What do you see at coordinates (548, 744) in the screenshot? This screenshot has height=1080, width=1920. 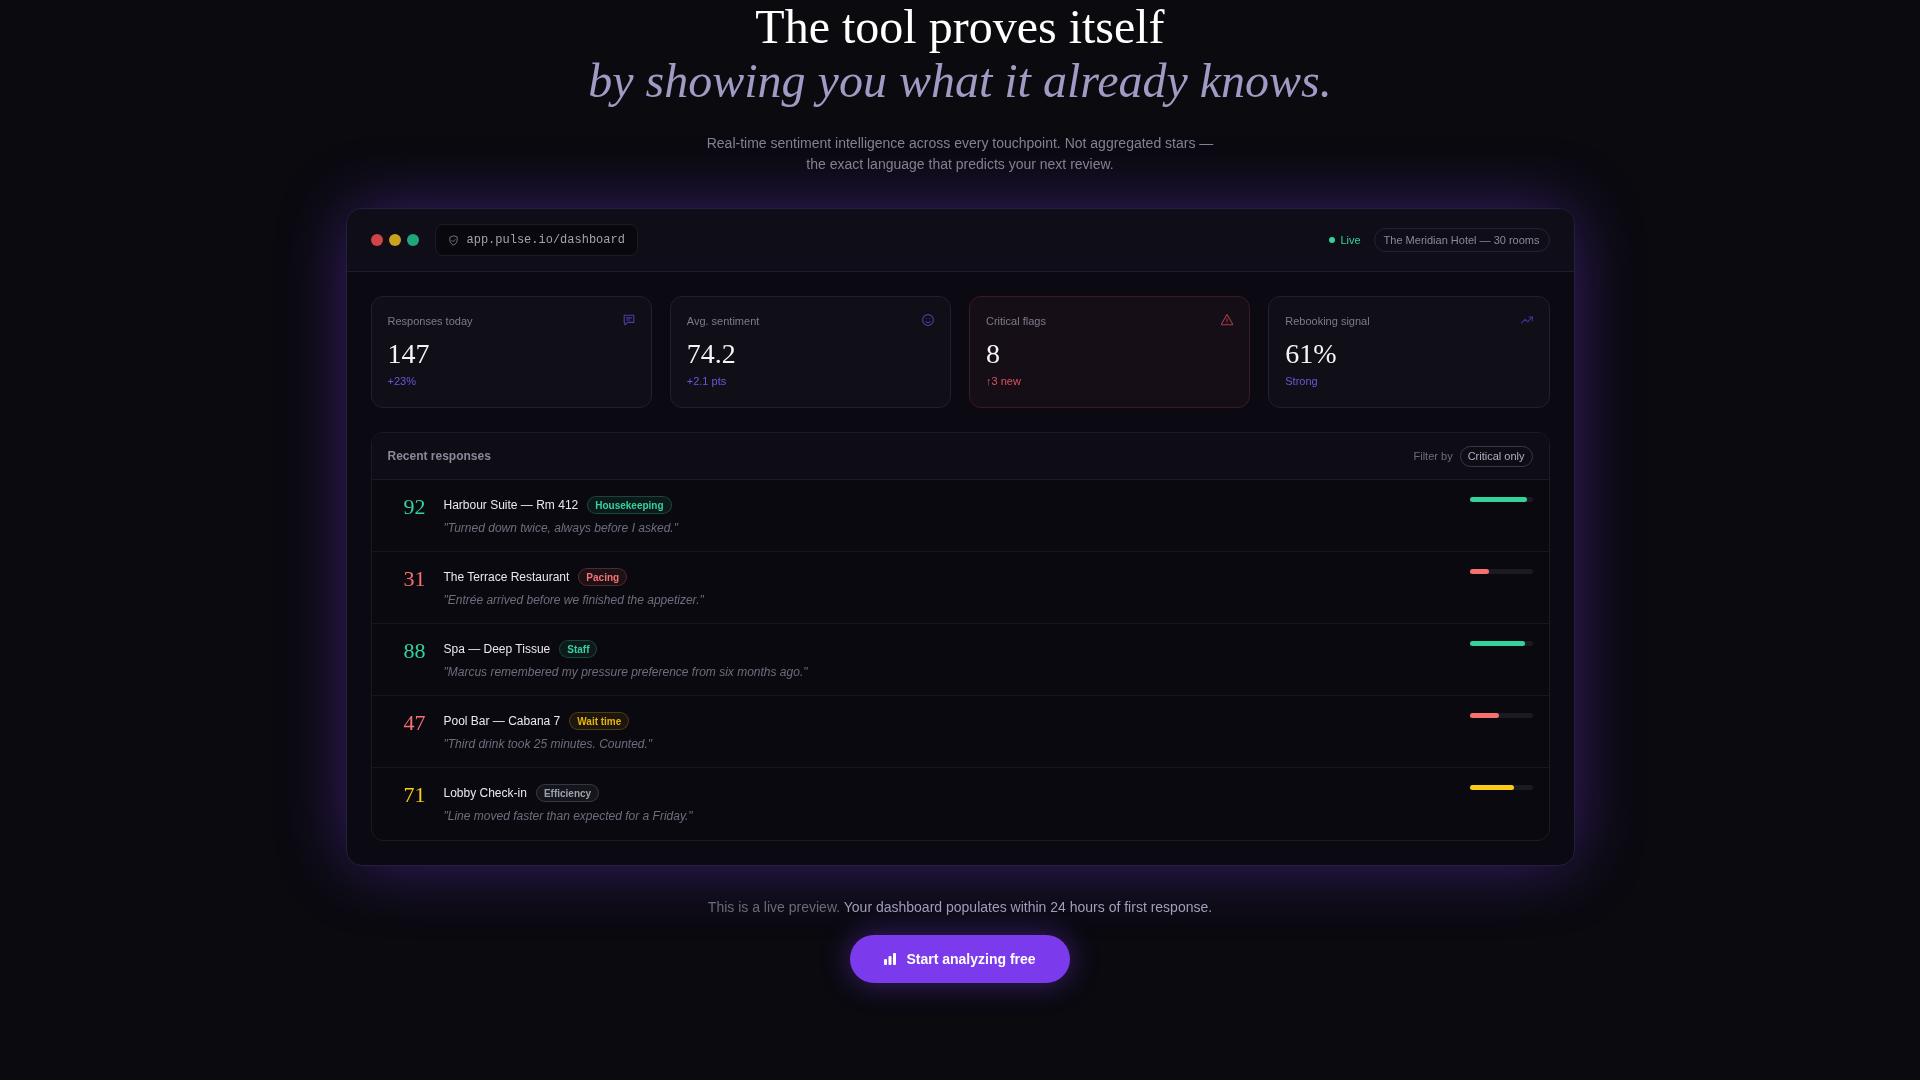 I see `guest-quote: "Third drink took 25 minutes. Counted."` at bounding box center [548, 744].